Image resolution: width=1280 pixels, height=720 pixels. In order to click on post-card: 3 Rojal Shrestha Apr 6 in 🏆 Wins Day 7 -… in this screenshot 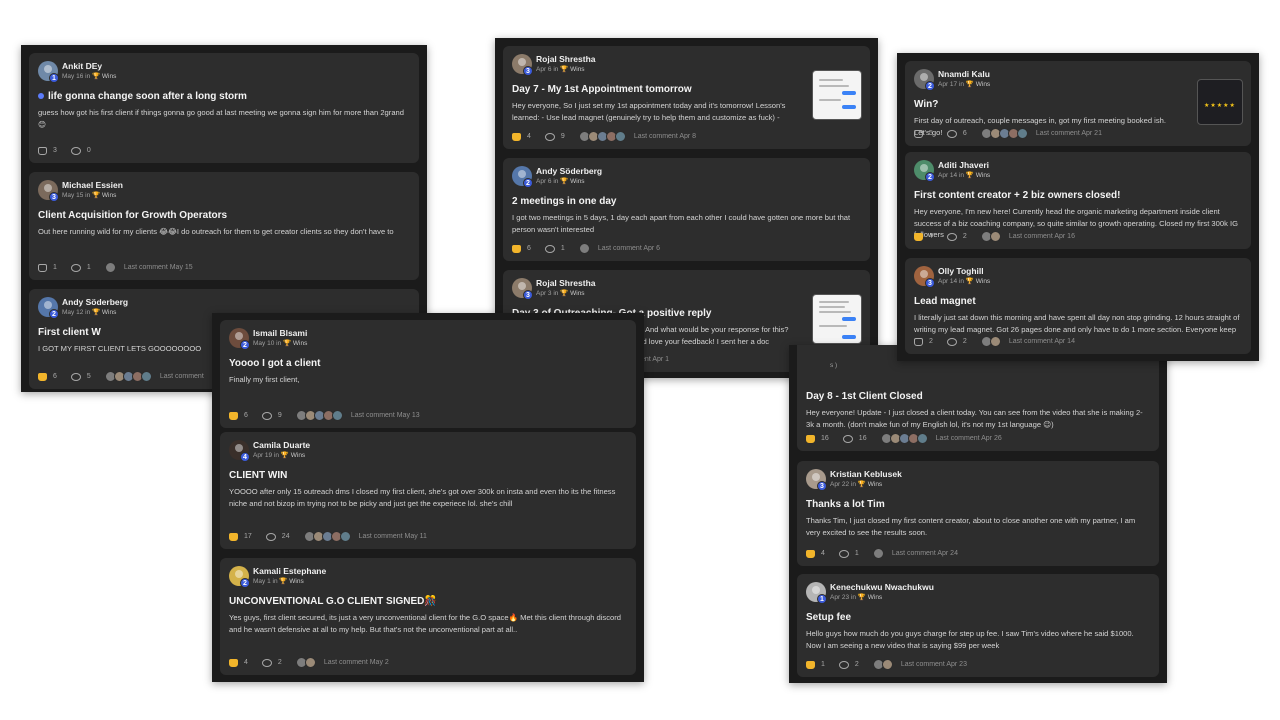, I will do `click(686, 97)`.